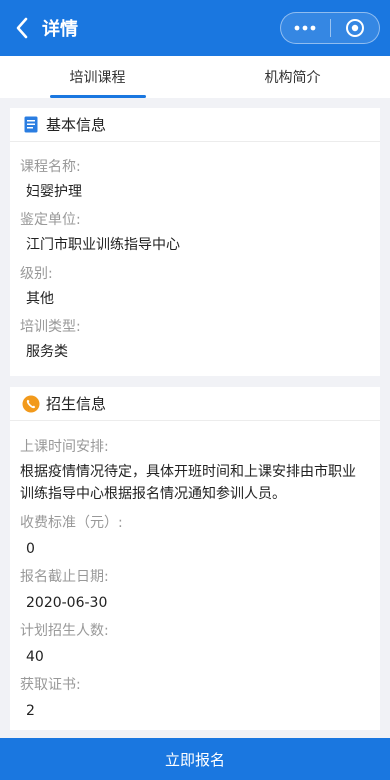  What do you see at coordinates (64, 631) in the screenshot?
I see `quota-label: 计划招生人数:` at bounding box center [64, 631].